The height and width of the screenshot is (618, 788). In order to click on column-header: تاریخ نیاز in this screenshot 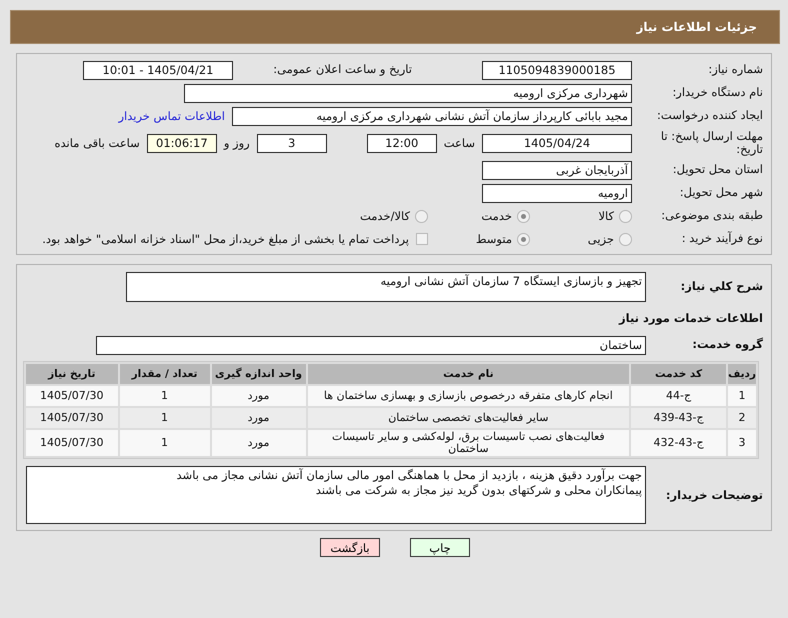, I will do `click(72, 374)`.